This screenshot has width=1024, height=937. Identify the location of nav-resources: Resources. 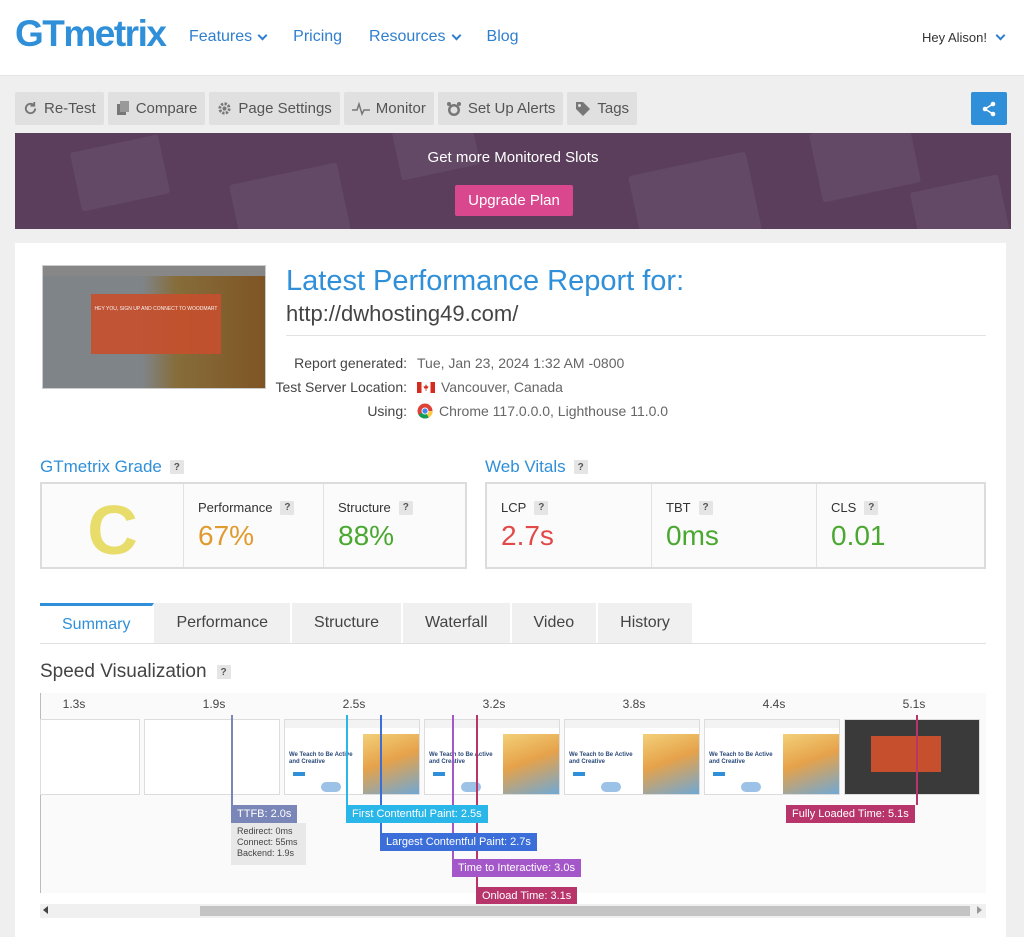
(415, 37).